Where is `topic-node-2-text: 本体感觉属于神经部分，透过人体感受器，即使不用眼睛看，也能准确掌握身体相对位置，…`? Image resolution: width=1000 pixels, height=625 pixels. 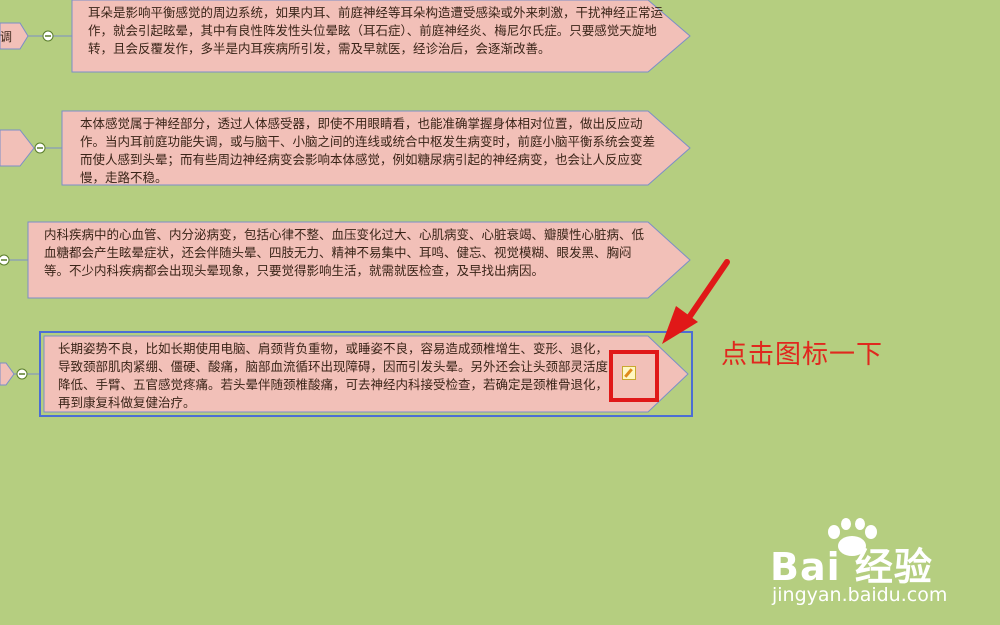
topic-node-2-text: 本体感觉属于神经部分，透过人体感受器，即使不用眼睛看，也能准确掌握身体相对位置，… is located at coordinates (368, 150).